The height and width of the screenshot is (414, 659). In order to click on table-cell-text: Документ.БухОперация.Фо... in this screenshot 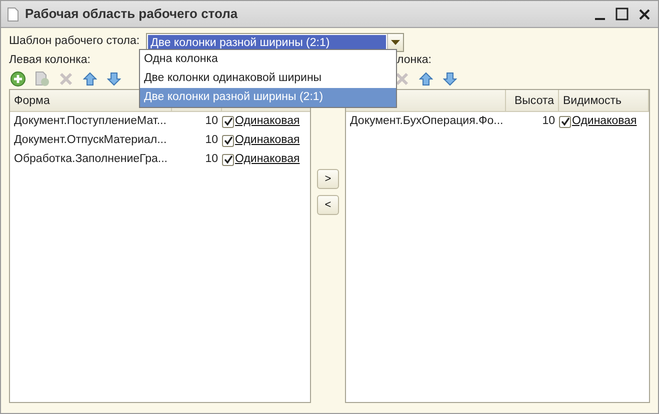, I will do `click(426, 121)`.